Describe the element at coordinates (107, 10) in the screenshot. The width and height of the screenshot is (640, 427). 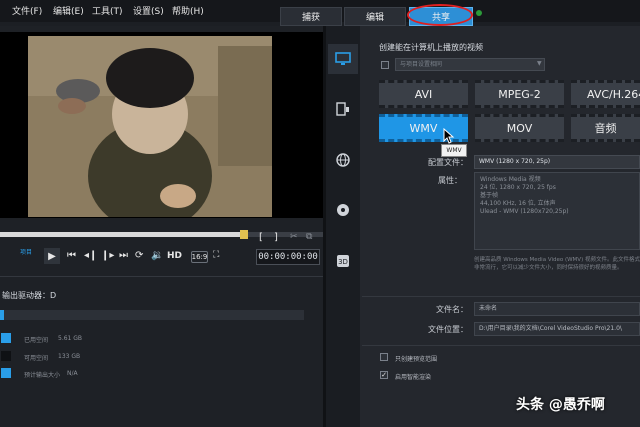
I see `menu-tools: 工具(T)` at that location.